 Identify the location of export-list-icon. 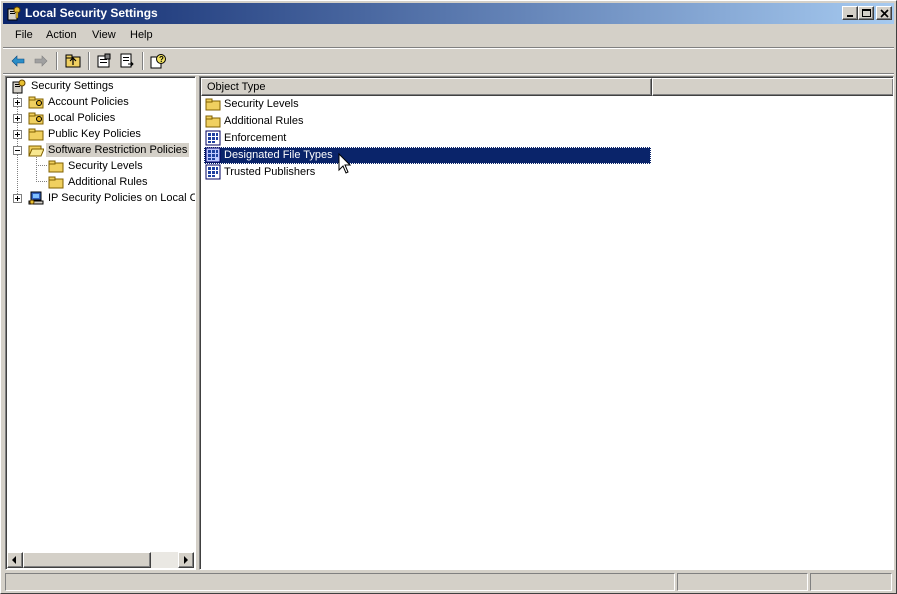
(127, 60).